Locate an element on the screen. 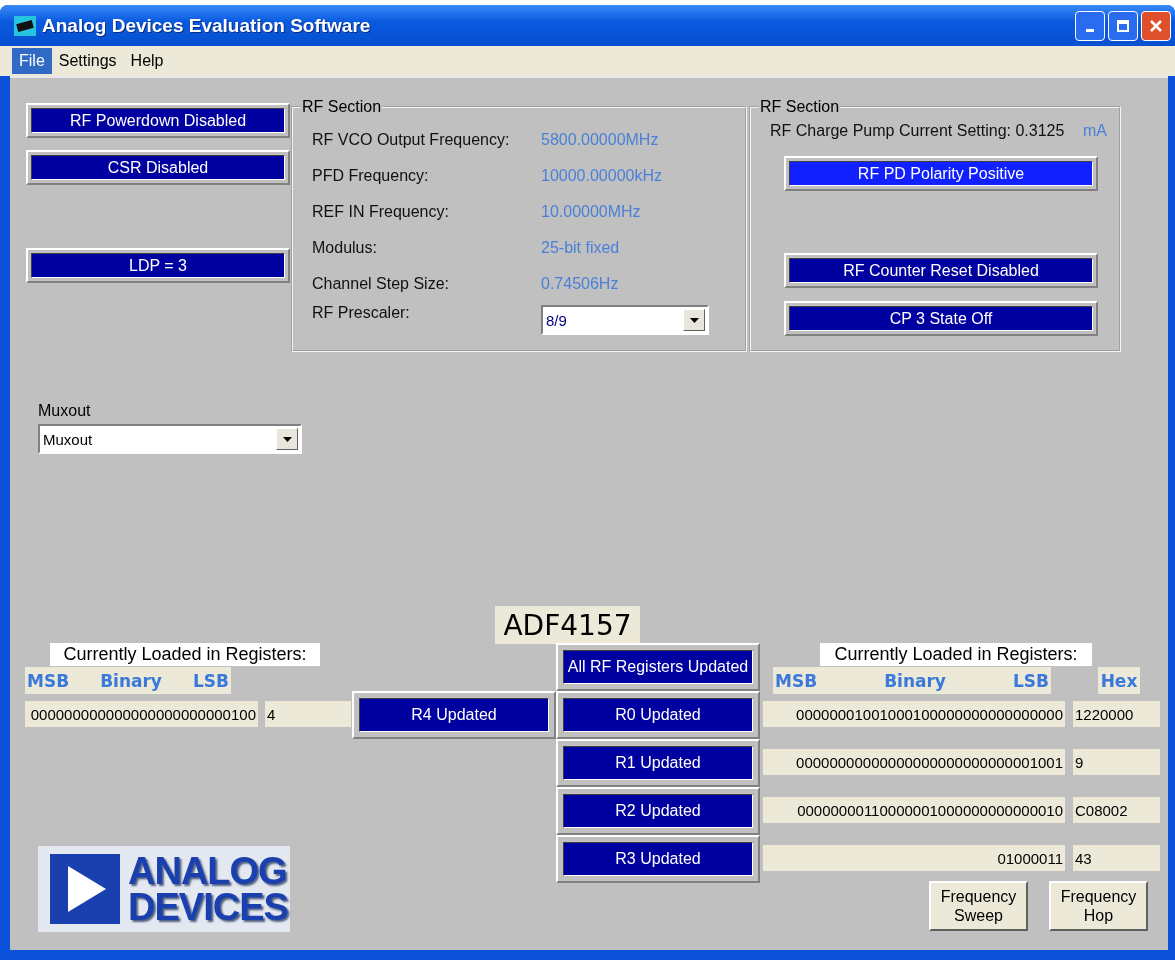  unit-label: mA is located at coordinates (1095, 131).